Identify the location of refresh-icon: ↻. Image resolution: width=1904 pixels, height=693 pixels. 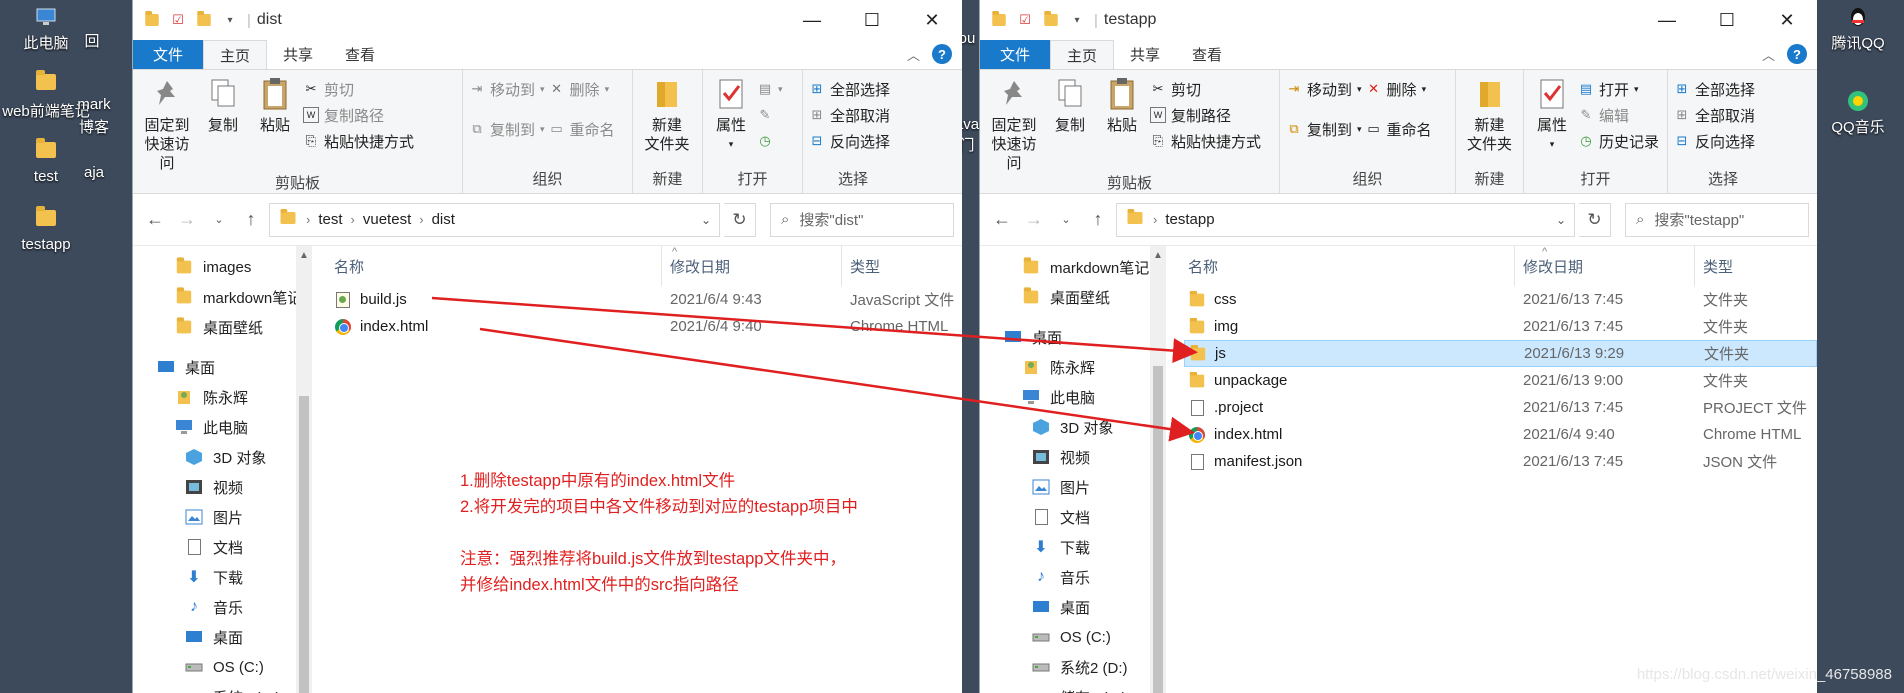
(740, 219).